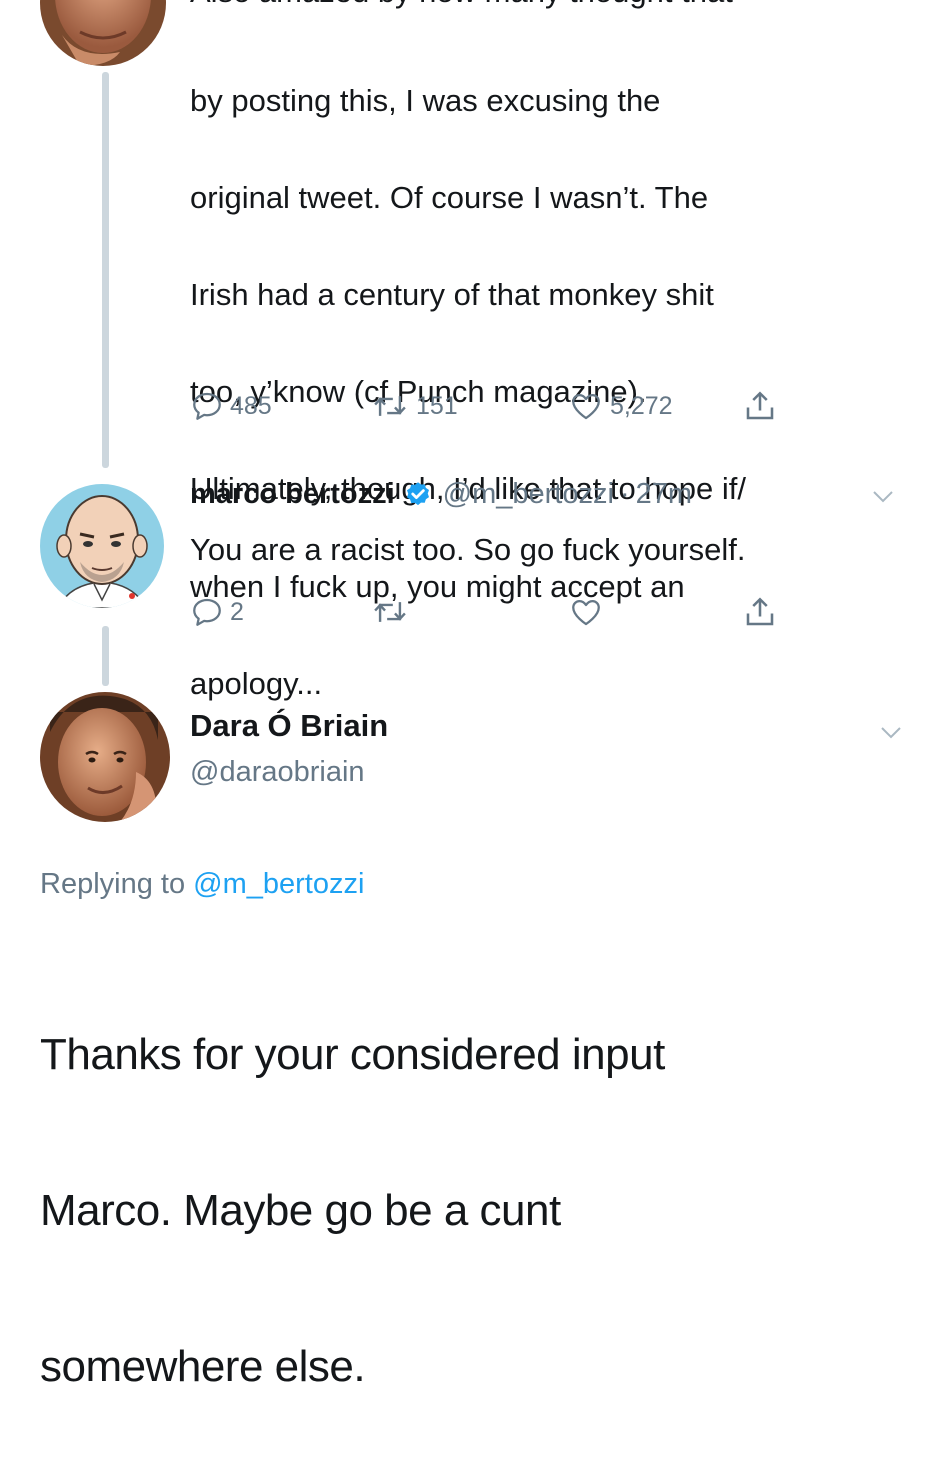  I want to click on like-count: 5,272, so click(641, 405).